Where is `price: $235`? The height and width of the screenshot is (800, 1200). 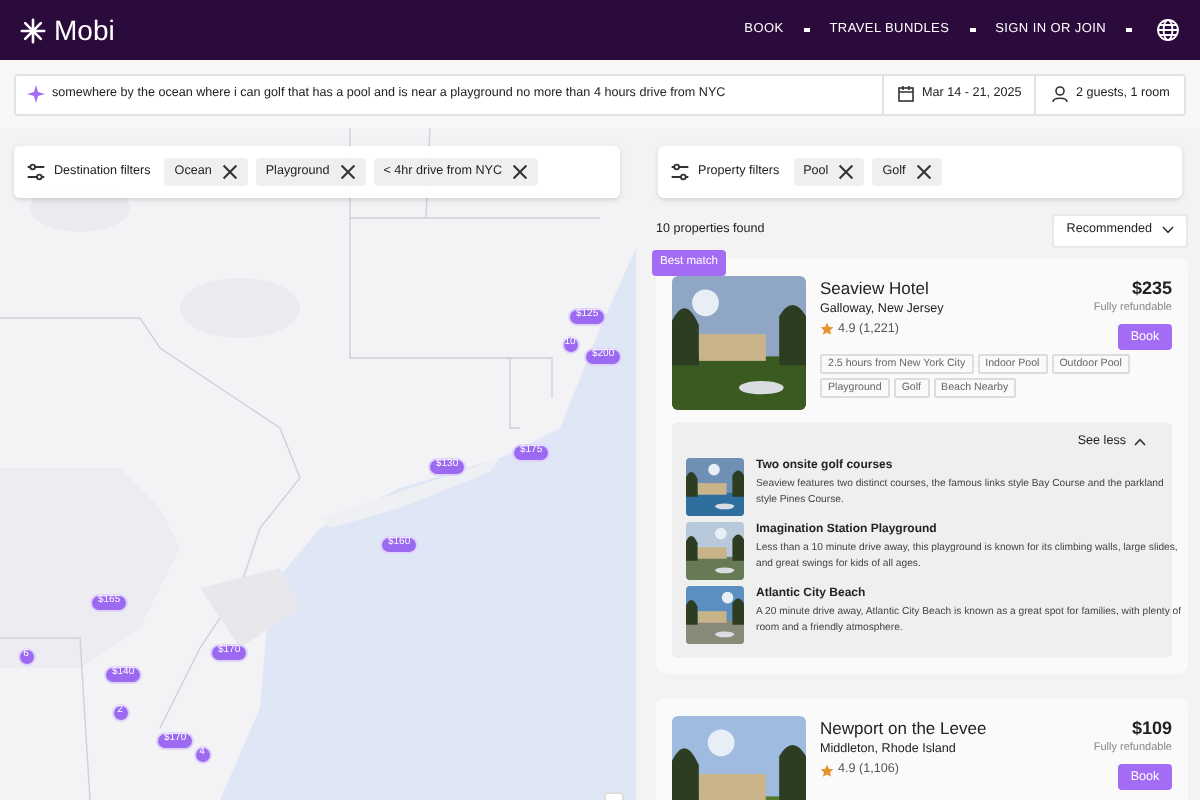 price: $235 is located at coordinates (1151, 288).